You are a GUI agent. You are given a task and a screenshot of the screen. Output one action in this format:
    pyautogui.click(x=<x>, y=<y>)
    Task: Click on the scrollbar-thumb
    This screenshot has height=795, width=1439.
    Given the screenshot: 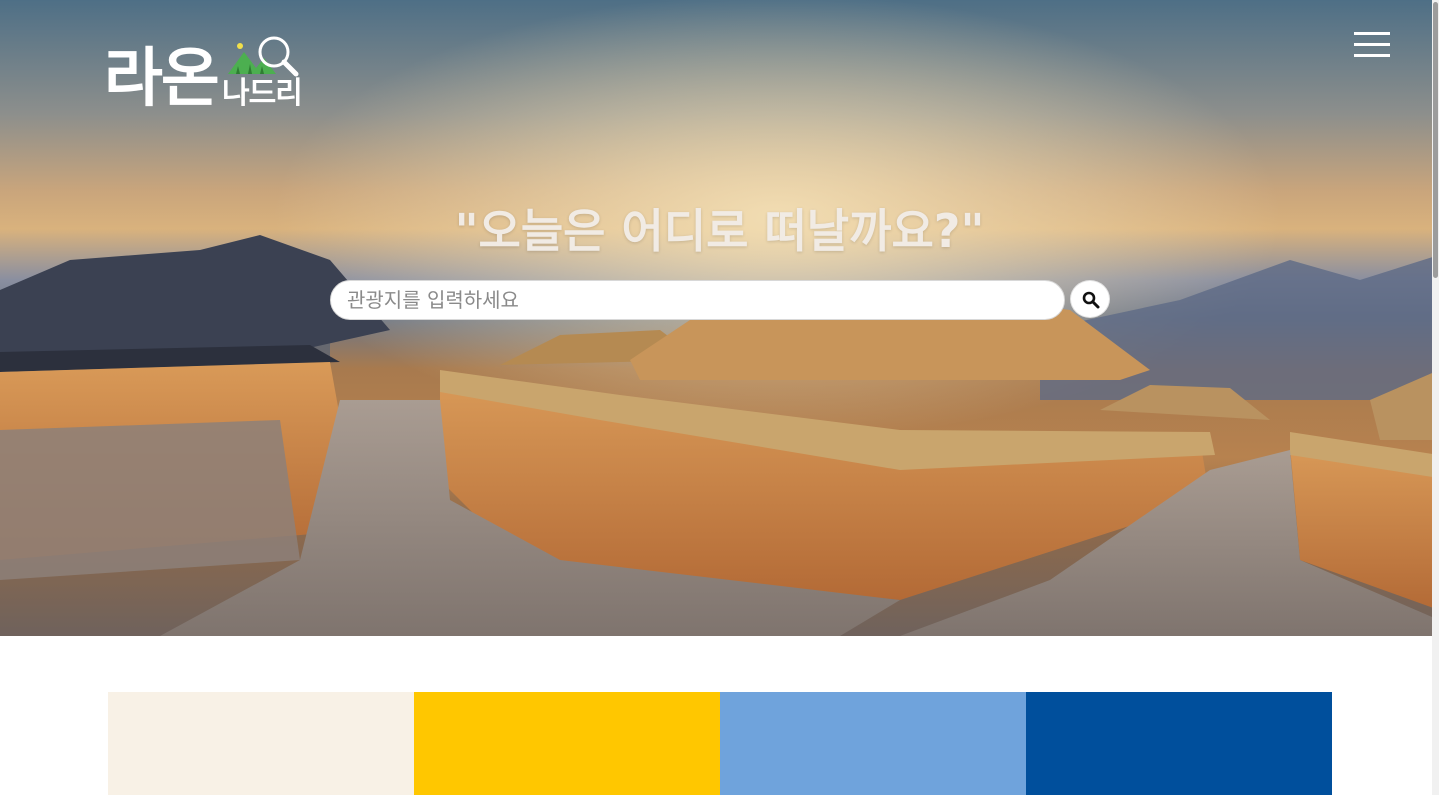 What is the action you would take?
    pyautogui.click(x=1435, y=140)
    